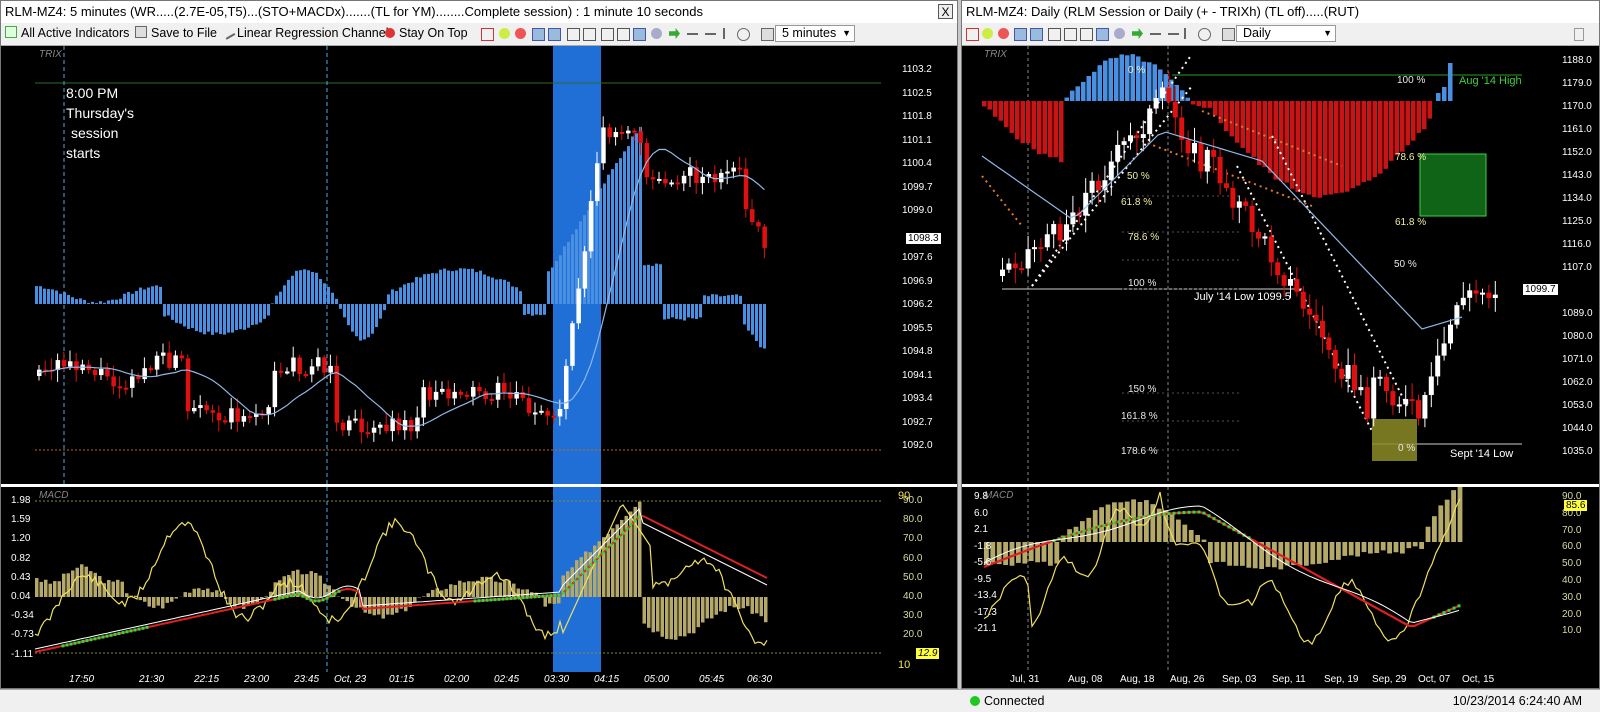 The width and height of the screenshot is (1600, 712). What do you see at coordinates (1002, 201) in the screenshot?
I see `fib-projection-line` at bounding box center [1002, 201].